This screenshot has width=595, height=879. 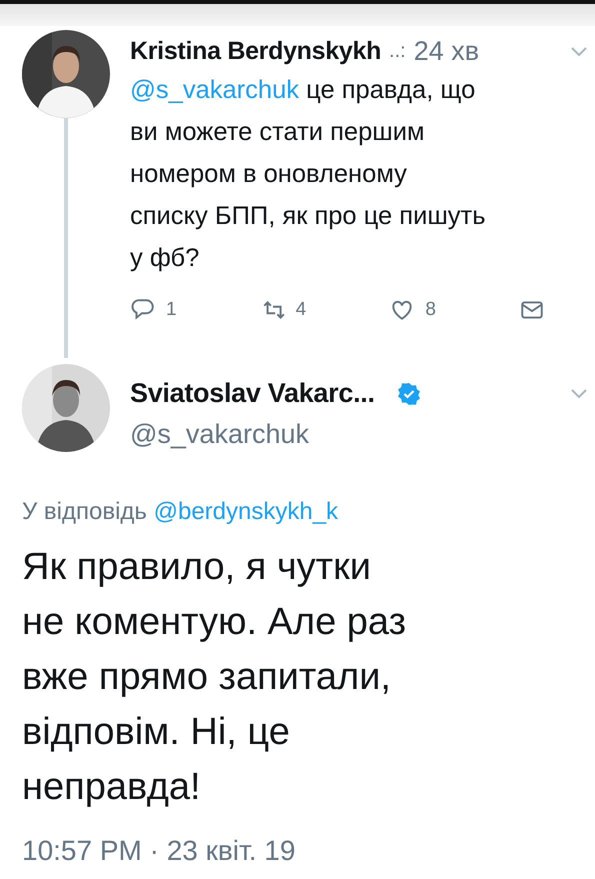 What do you see at coordinates (301, 310) in the screenshot?
I see `action-count: 4` at bounding box center [301, 310].